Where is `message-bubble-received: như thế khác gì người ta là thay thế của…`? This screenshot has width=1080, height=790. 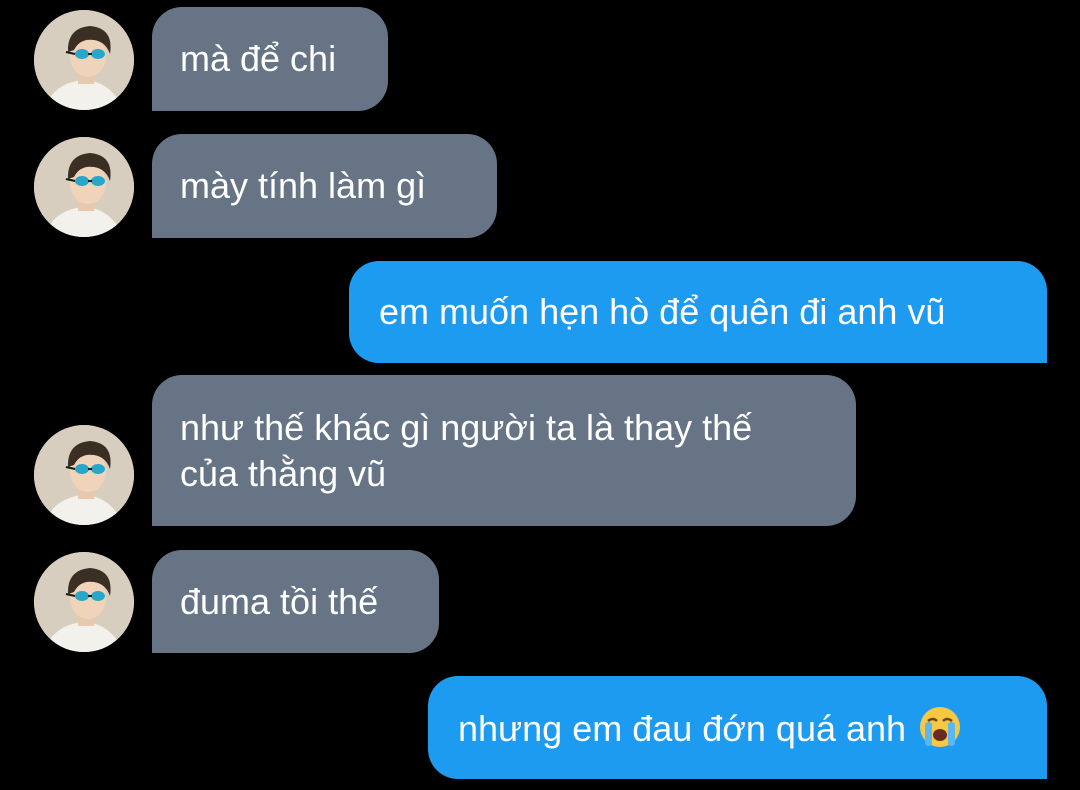
message-bubble-received: như thế khác gì người ta là thay thế của… is located at coordinates (504, 450).